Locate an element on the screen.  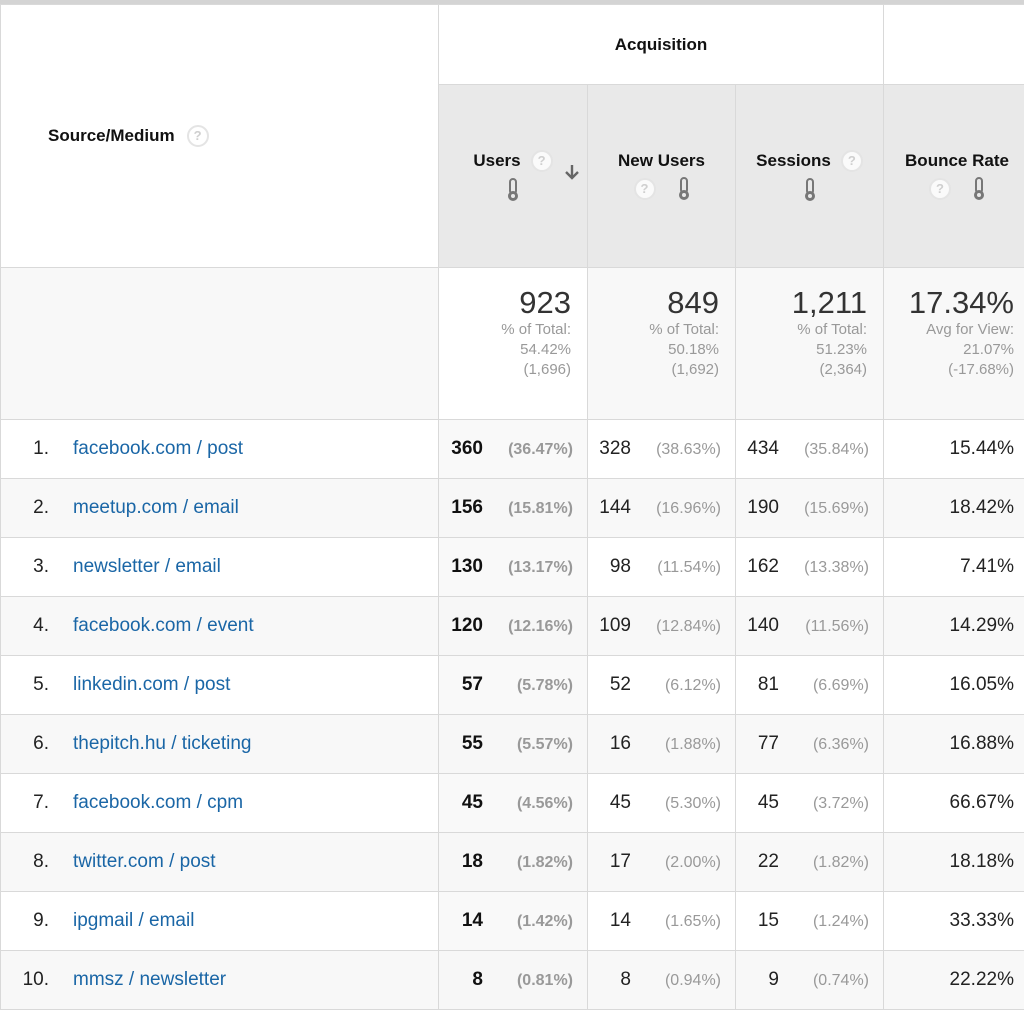
users-value: 156 is located at coordinates (467, 508).